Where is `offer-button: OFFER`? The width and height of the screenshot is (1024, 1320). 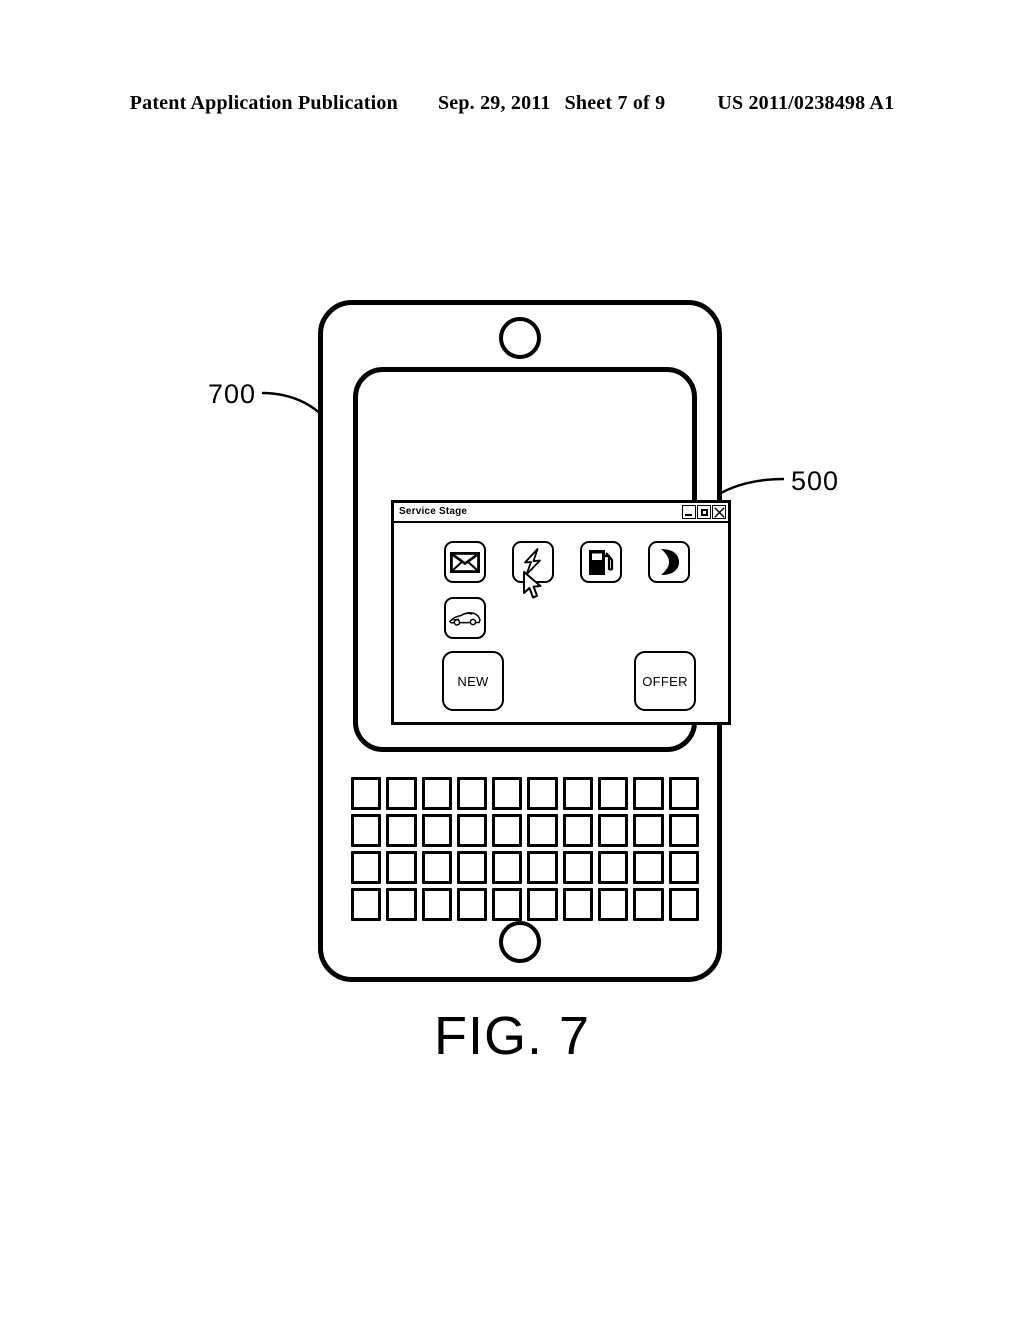
offer-button: OFFER is located at coordinates (665, 681).